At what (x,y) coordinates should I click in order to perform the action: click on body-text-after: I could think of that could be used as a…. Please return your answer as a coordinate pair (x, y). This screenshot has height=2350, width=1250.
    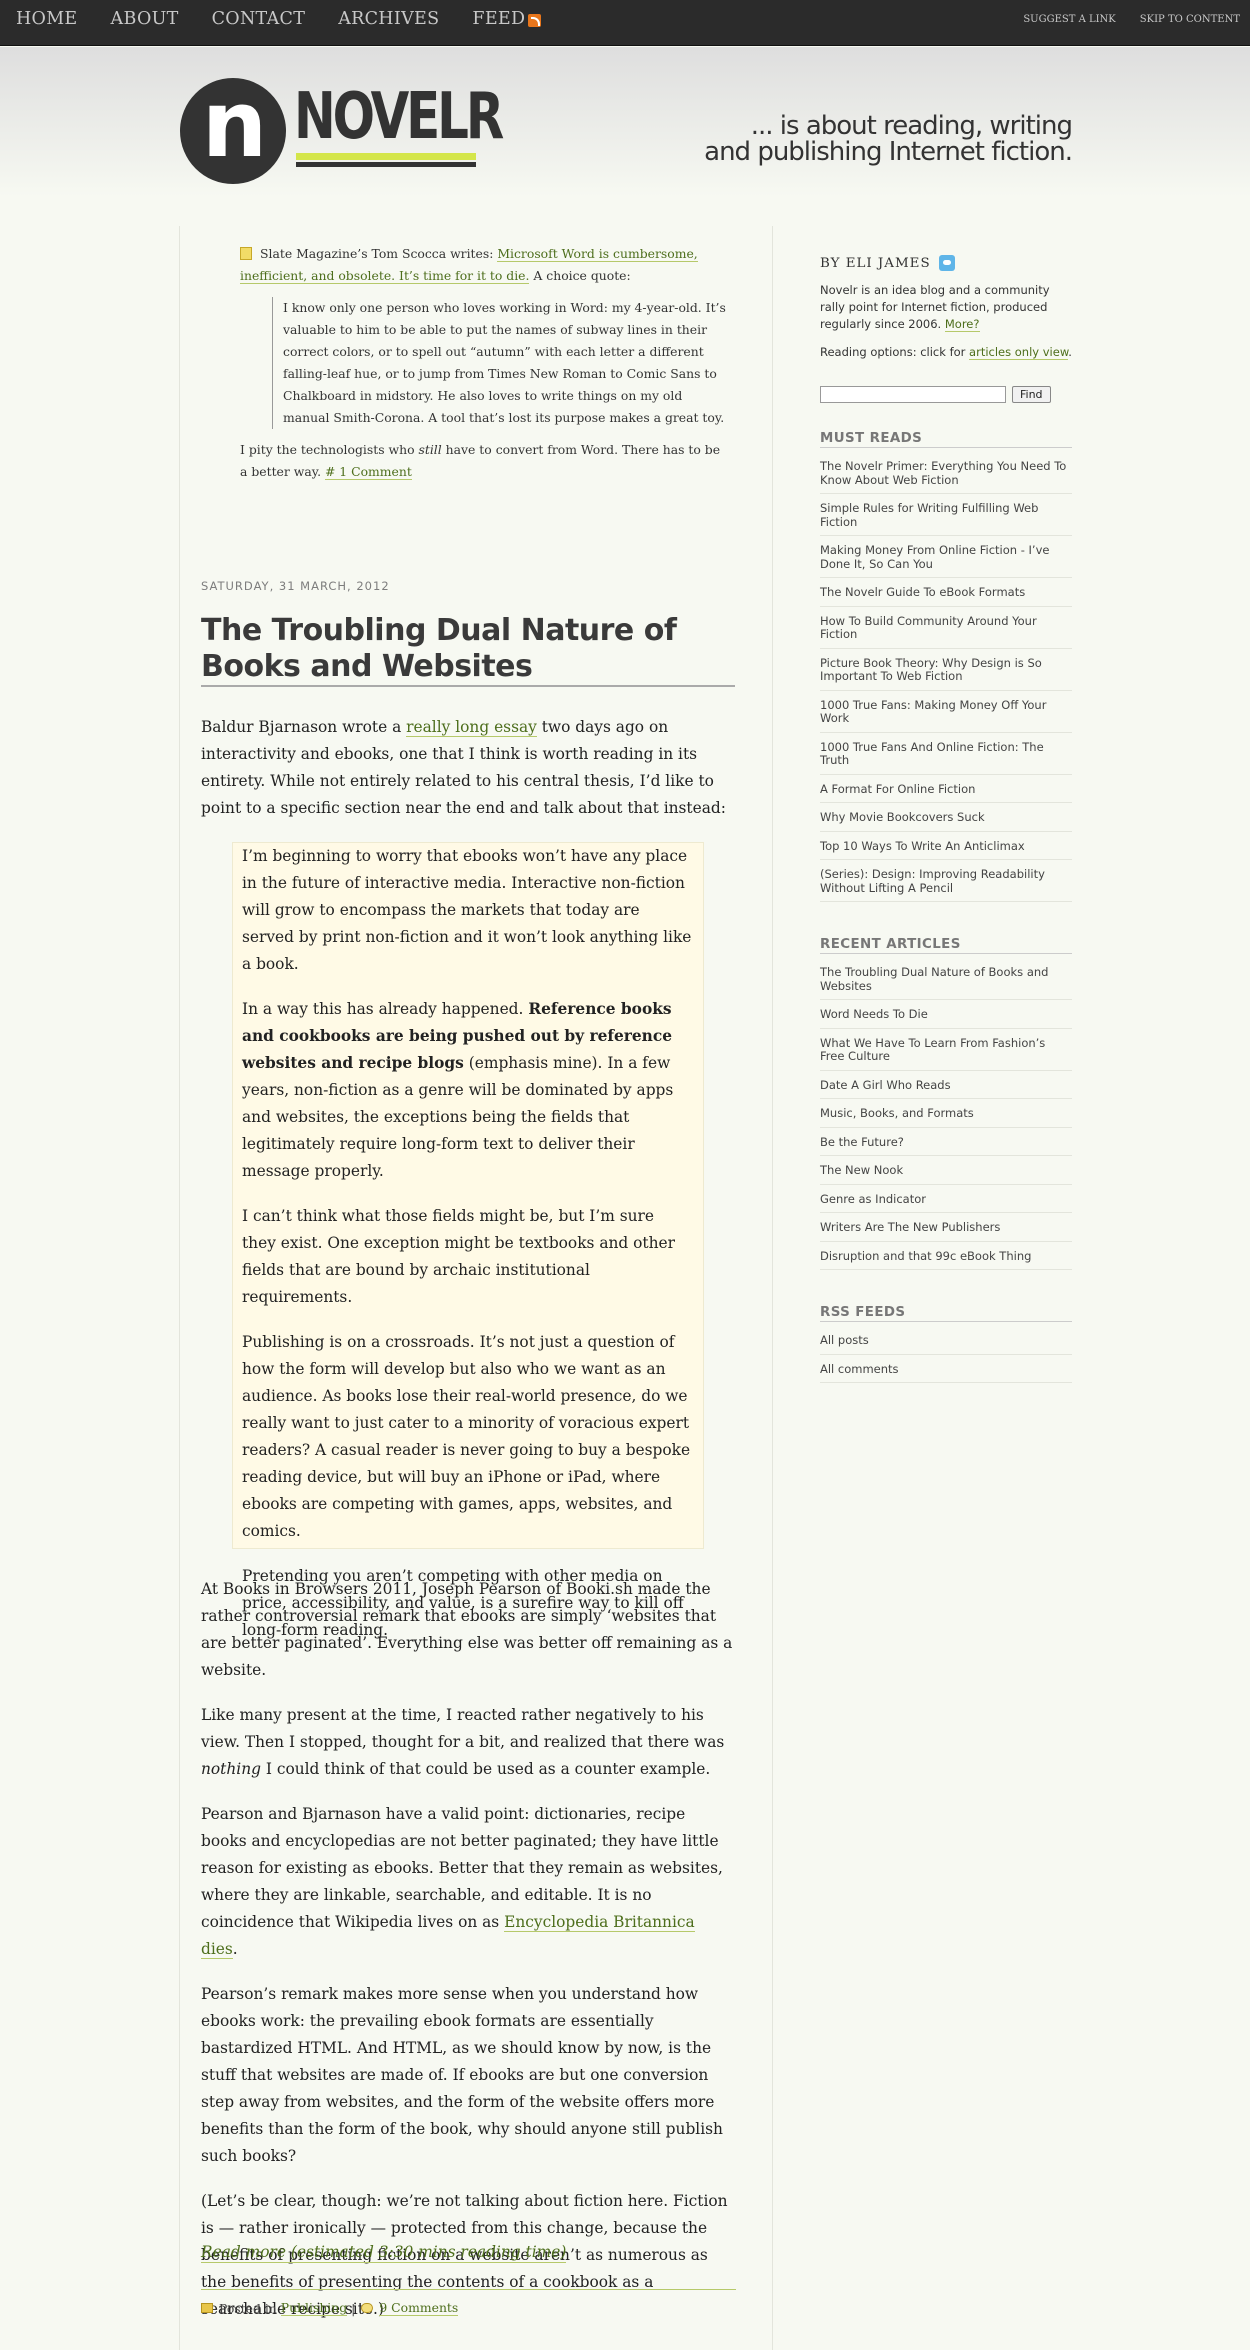
    Looking at the image, I should click on (485, 1769).